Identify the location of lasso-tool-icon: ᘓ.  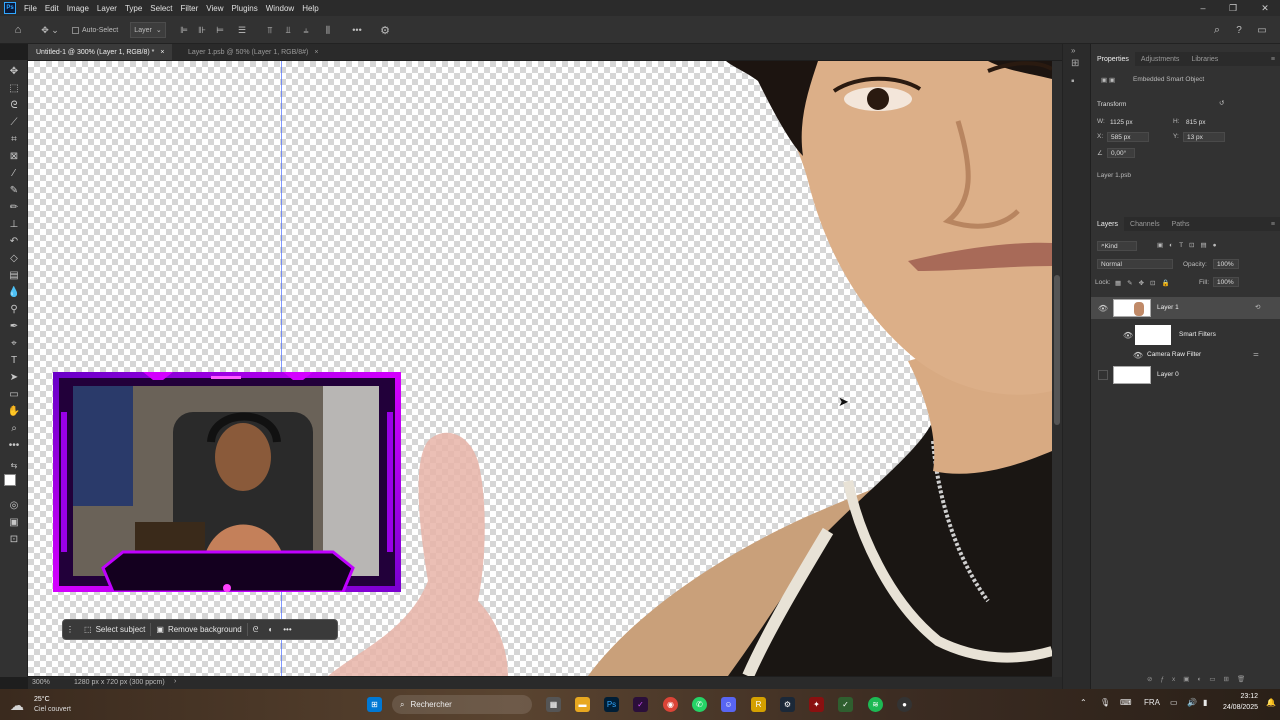
(14, 105).